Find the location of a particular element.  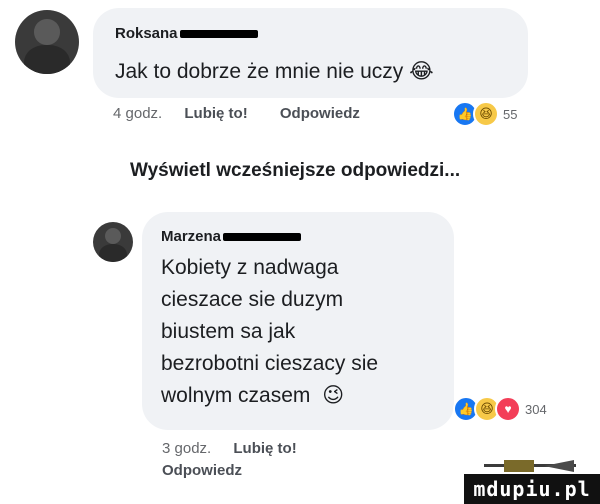

comment-line: wolnym czasem is located at coordinates (236, 395).